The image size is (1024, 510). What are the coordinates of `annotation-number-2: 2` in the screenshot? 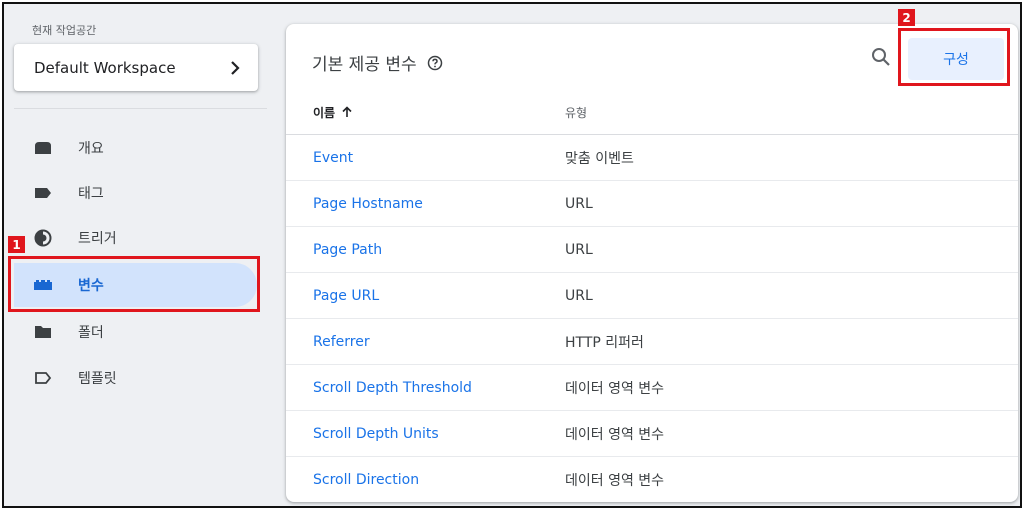 It's located at (906, 17).